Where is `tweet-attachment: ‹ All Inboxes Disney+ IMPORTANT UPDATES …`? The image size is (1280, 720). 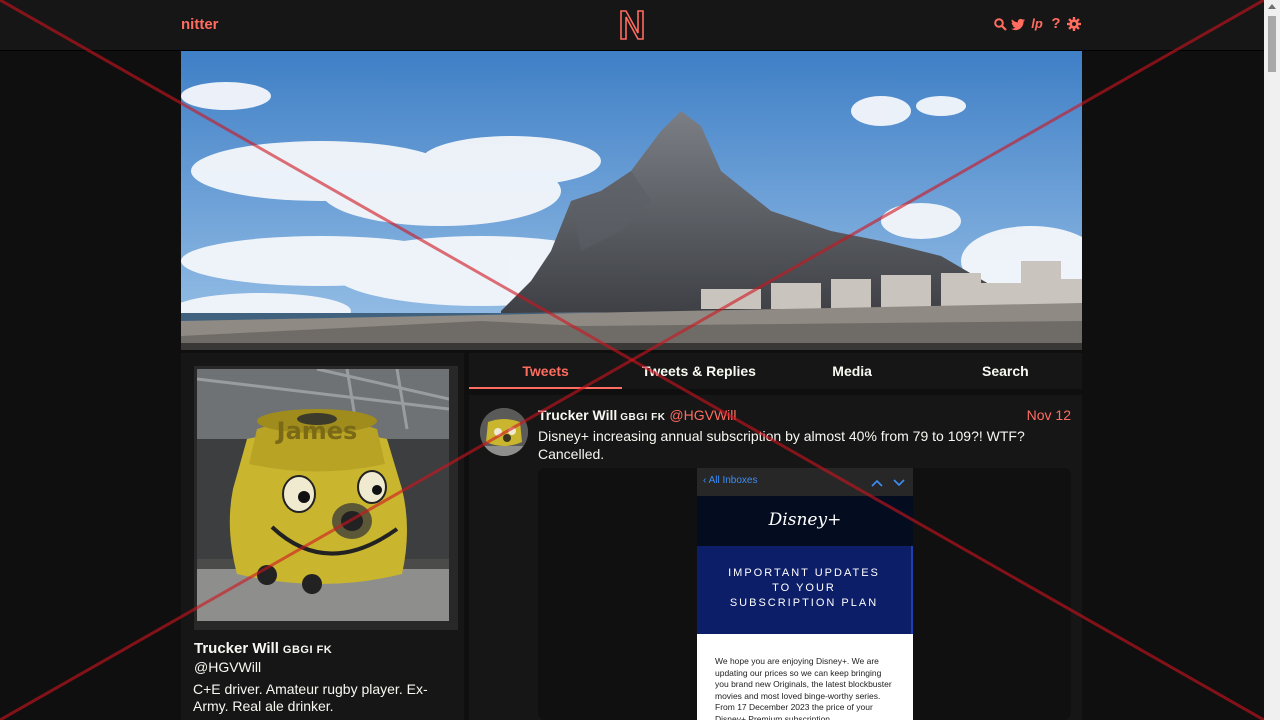
tweet-attachment: ‹ All Inboxes Disney+ IMPORTANT UPDATES … is located at coordinates (804, 594).